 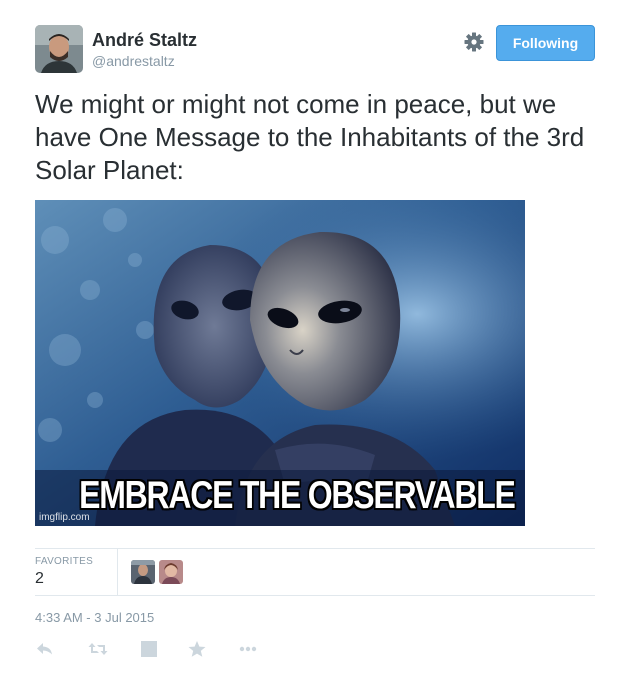 I want to click on following-button: Following, so click(x=545, y=43).